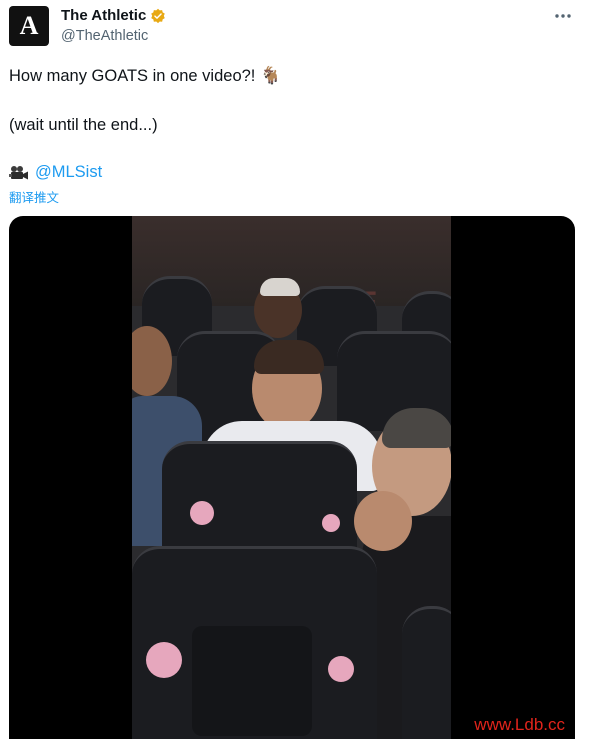  I want to click on watermark: www.Ldb.cc, so click(519, 724).